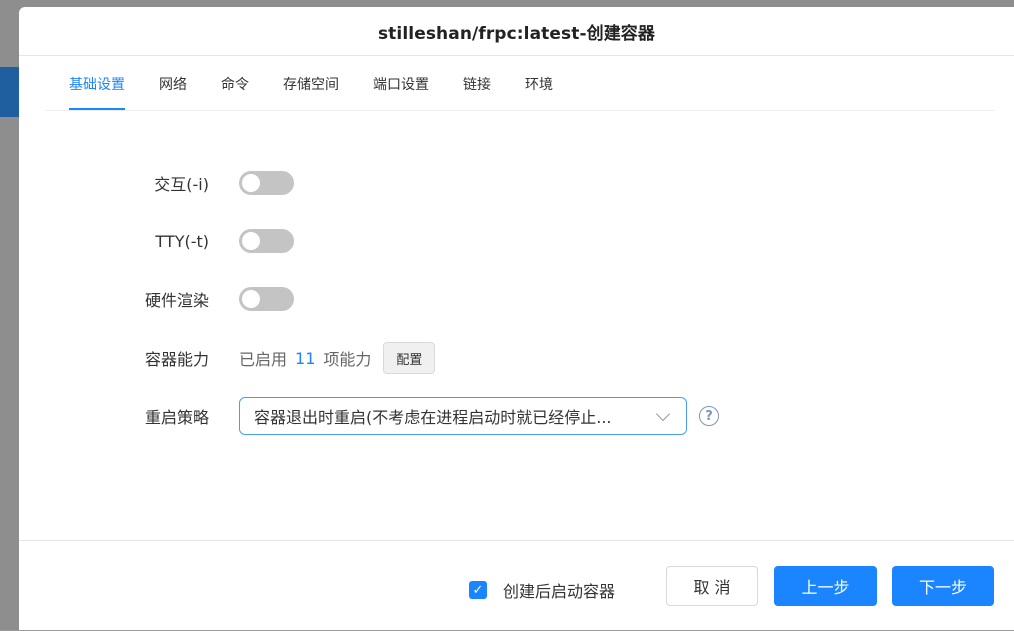 Image resolution: width=1014 pixels, height=631 pixels. Describe the element at coordinates (520, 83) in the screenshot. I see `tab-bar: 基础设置 网络 命令 存储空间 端口设置 链接 环境` at that location.